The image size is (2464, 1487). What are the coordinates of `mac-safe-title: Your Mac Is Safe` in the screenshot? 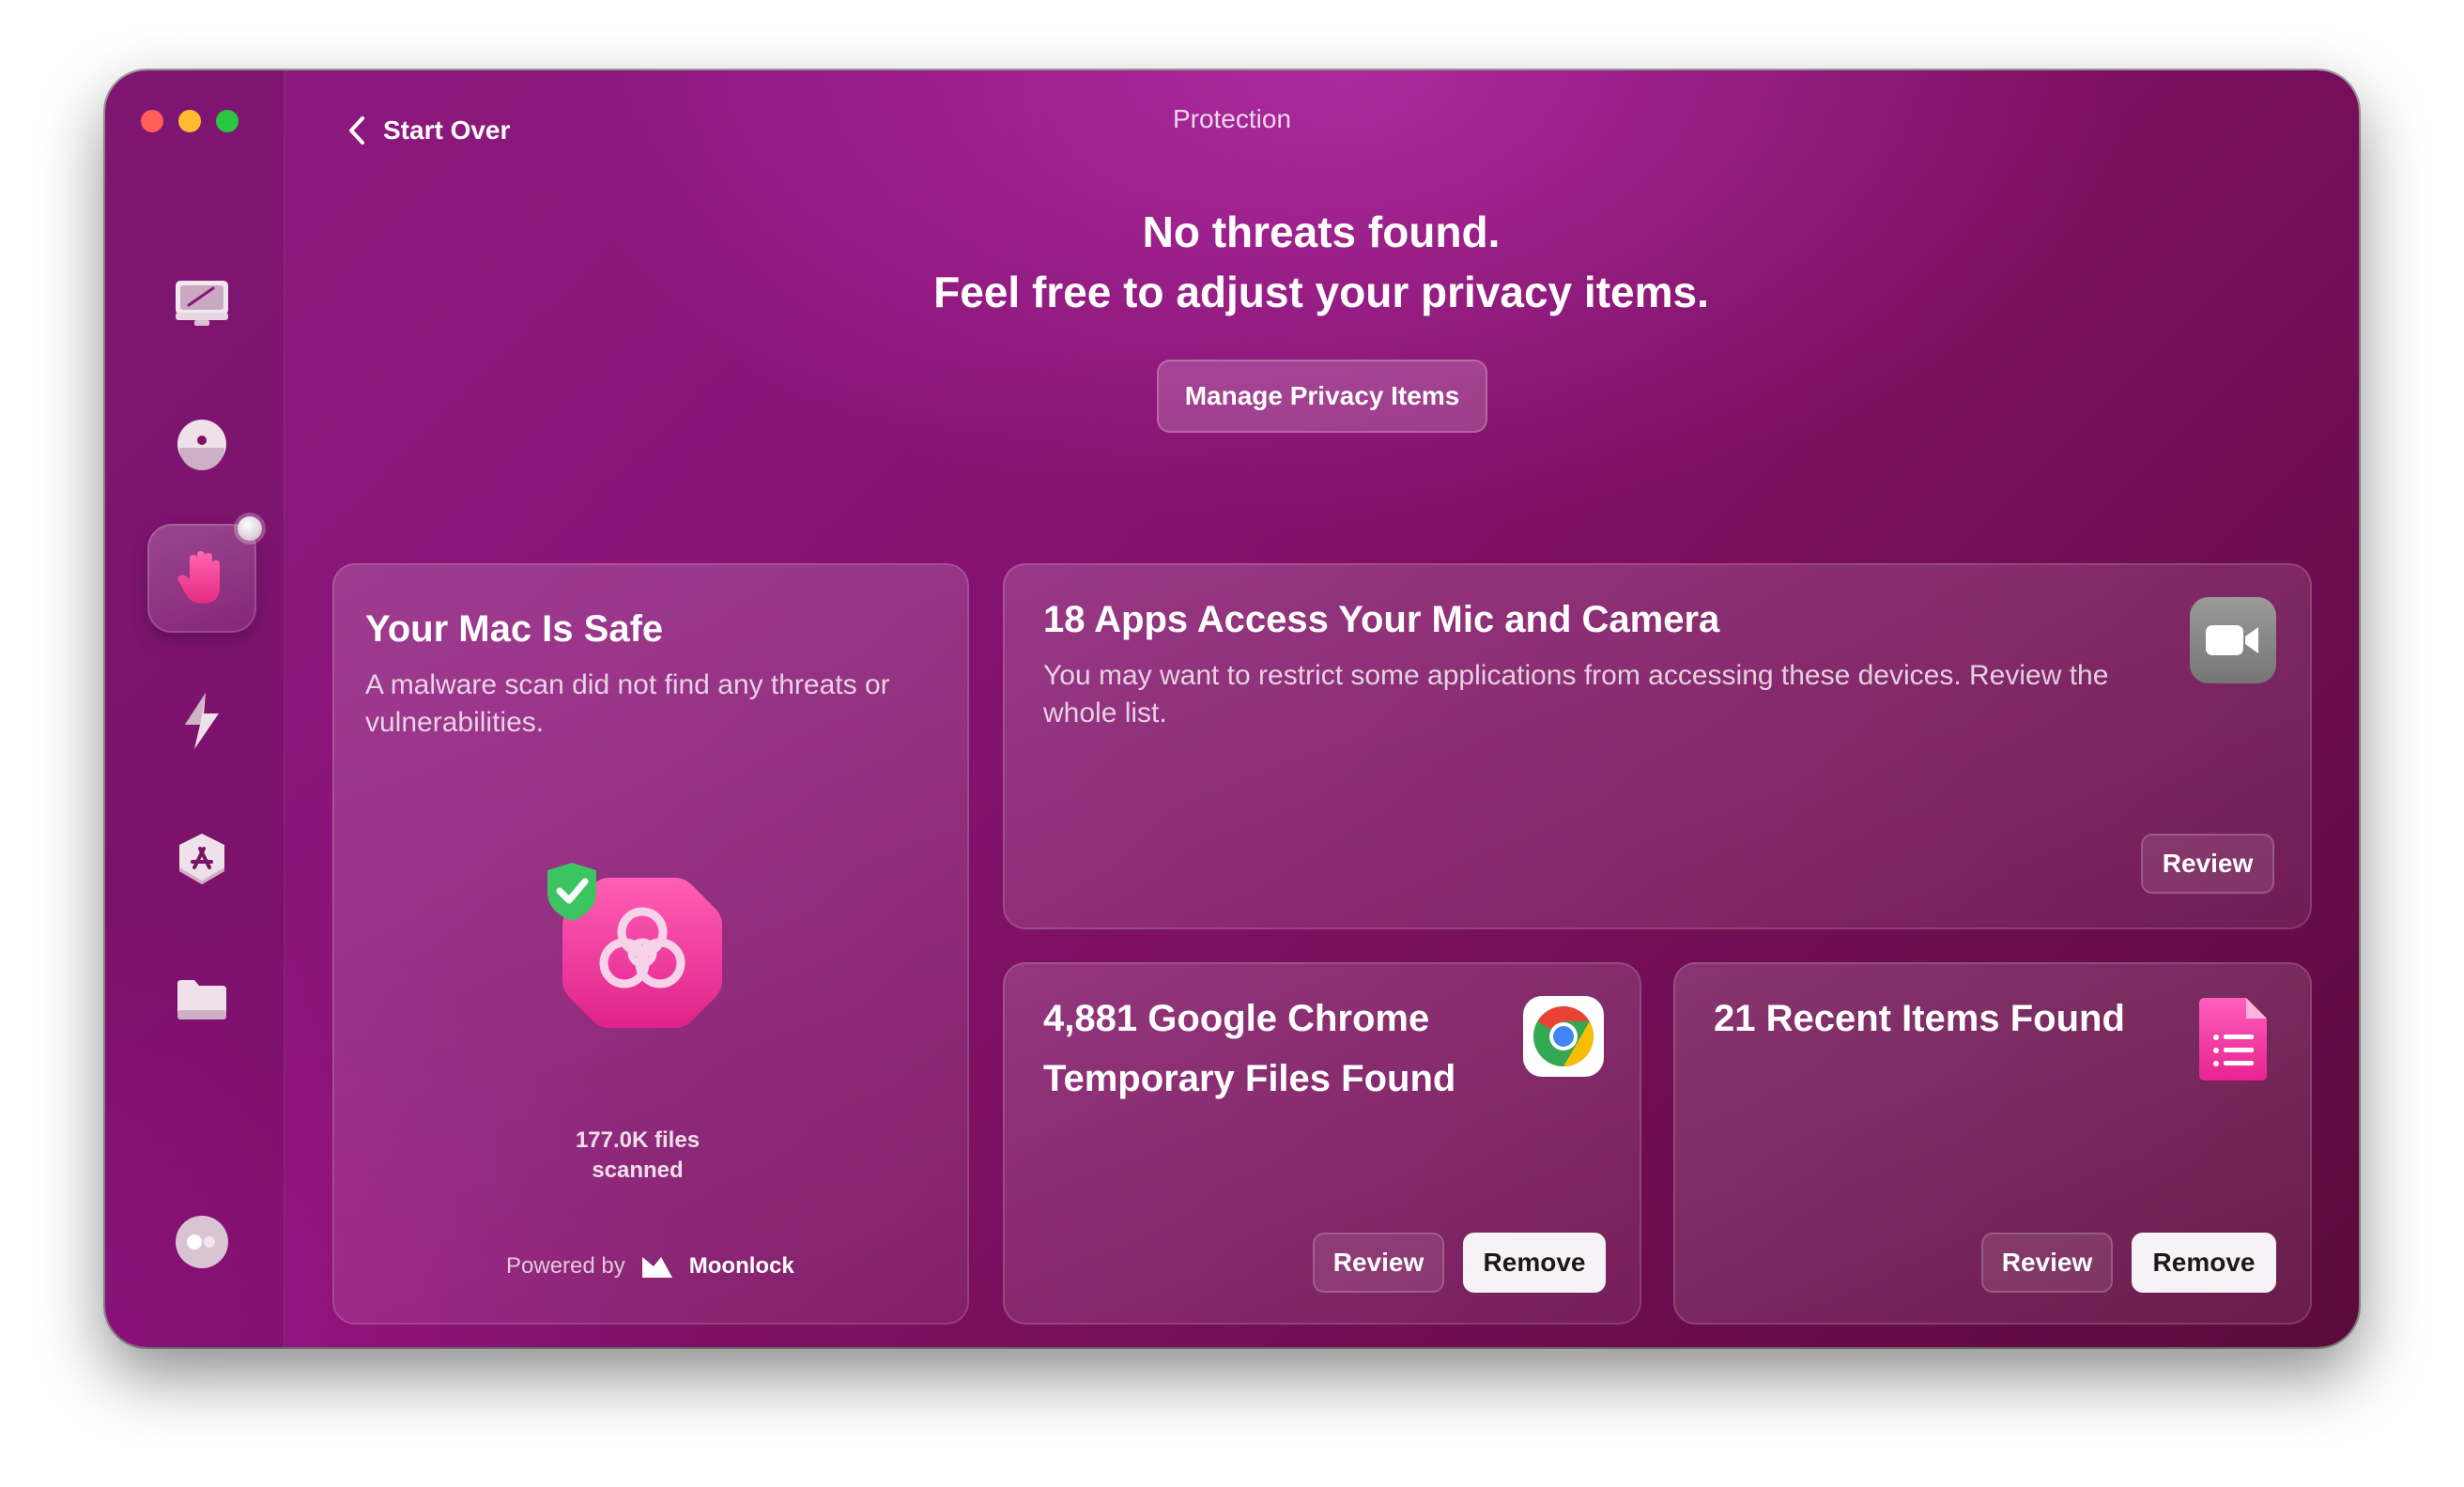 It's located at (514, 629).